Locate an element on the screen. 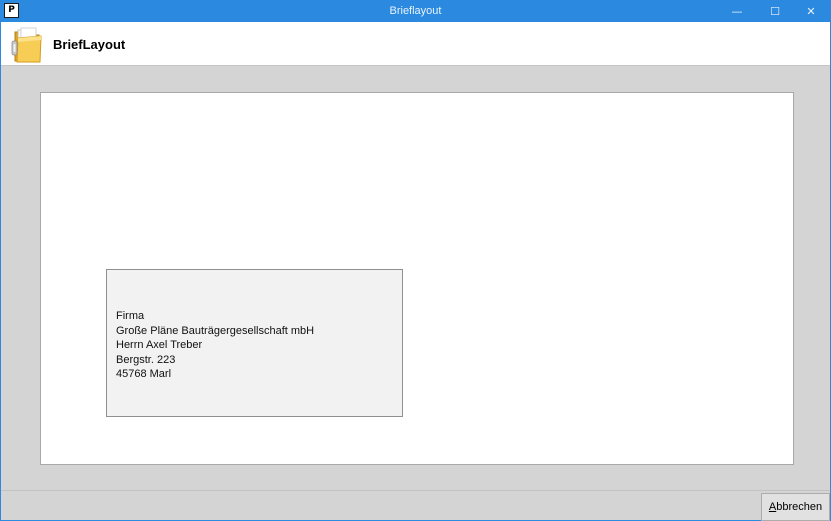  page-title: BriefLayout is located at coordinates (89, 44).